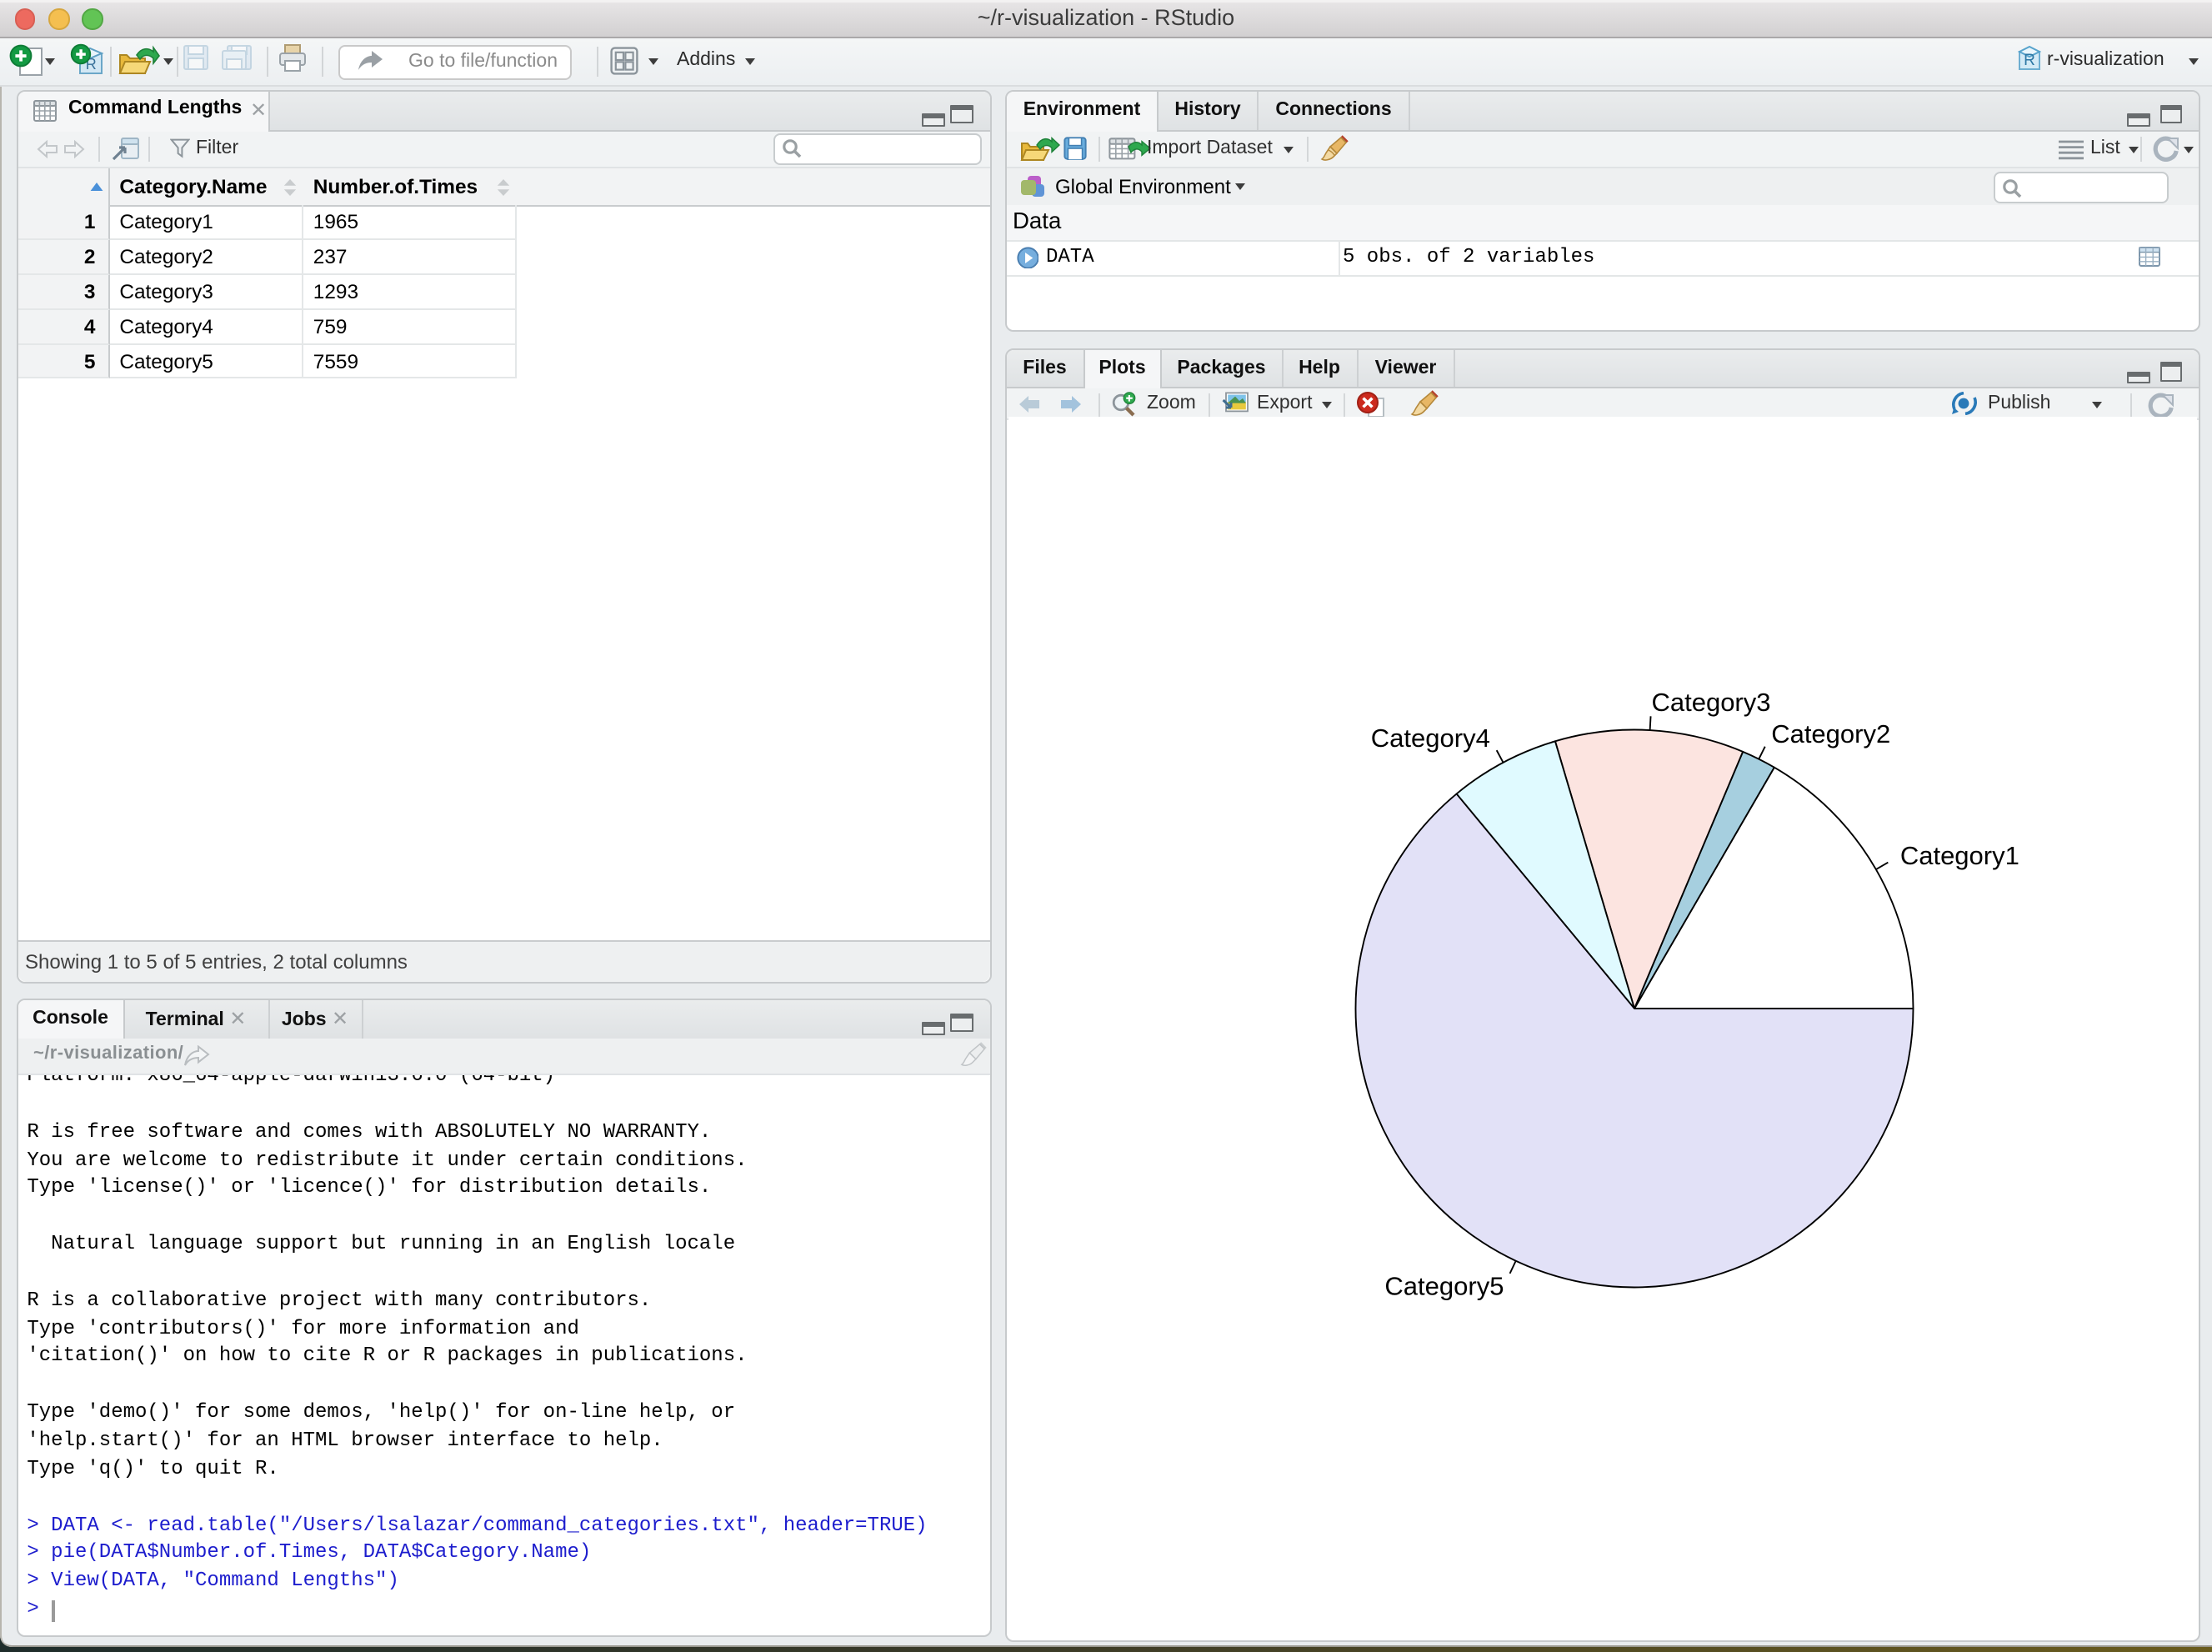 The width and height of the screenshot is (2212, 1652). Describe the element at coordinates (1430, 738) in the screenshot. I see `svg-text: Category4` at that location.